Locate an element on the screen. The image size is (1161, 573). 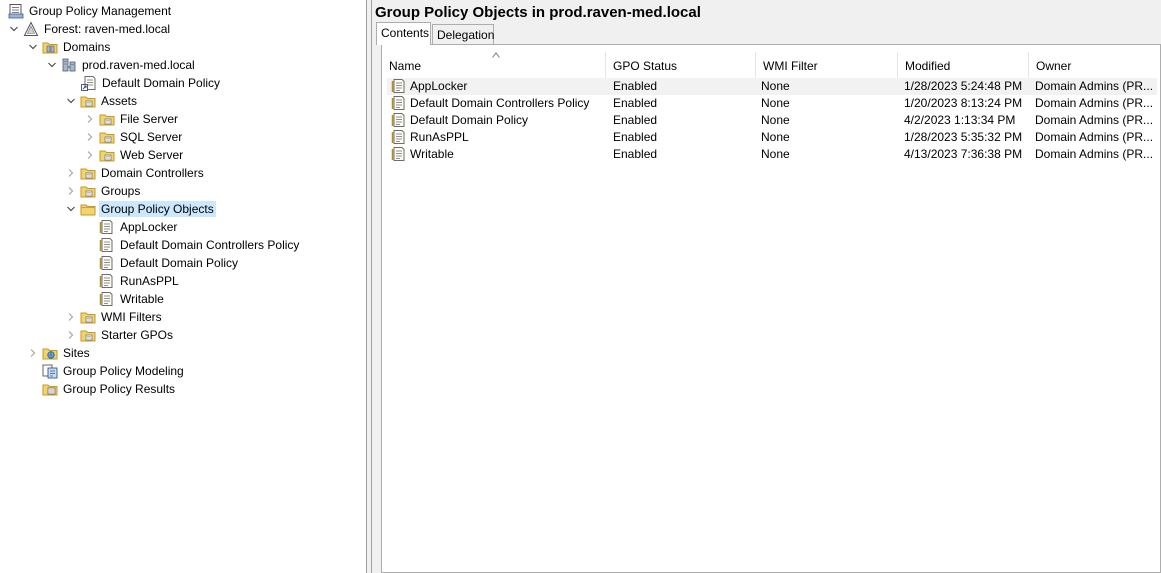
tree-node-groups: Groups is located at coordinates (183, 191).